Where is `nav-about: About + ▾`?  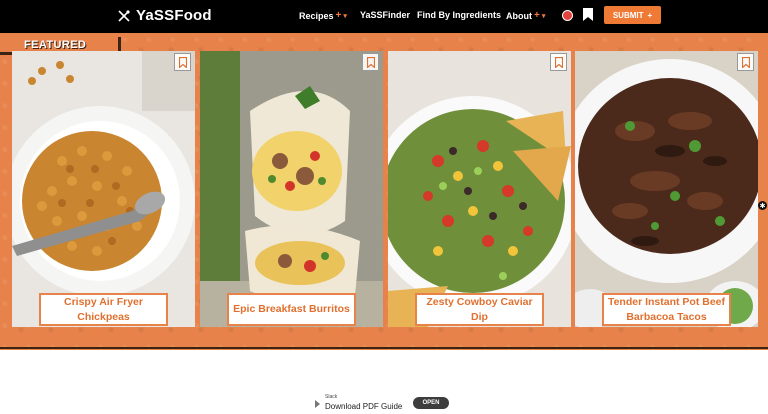
nav-about: About + ▾ is located at coordinates (525, 15).